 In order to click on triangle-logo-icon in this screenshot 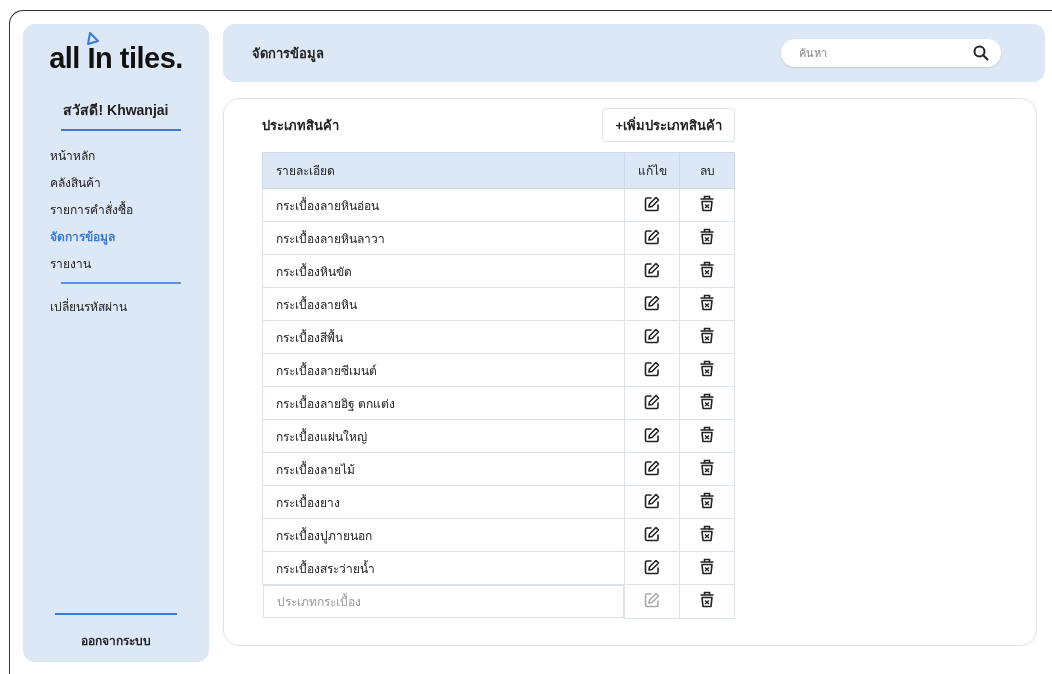, I will do `click(93, 39)`.